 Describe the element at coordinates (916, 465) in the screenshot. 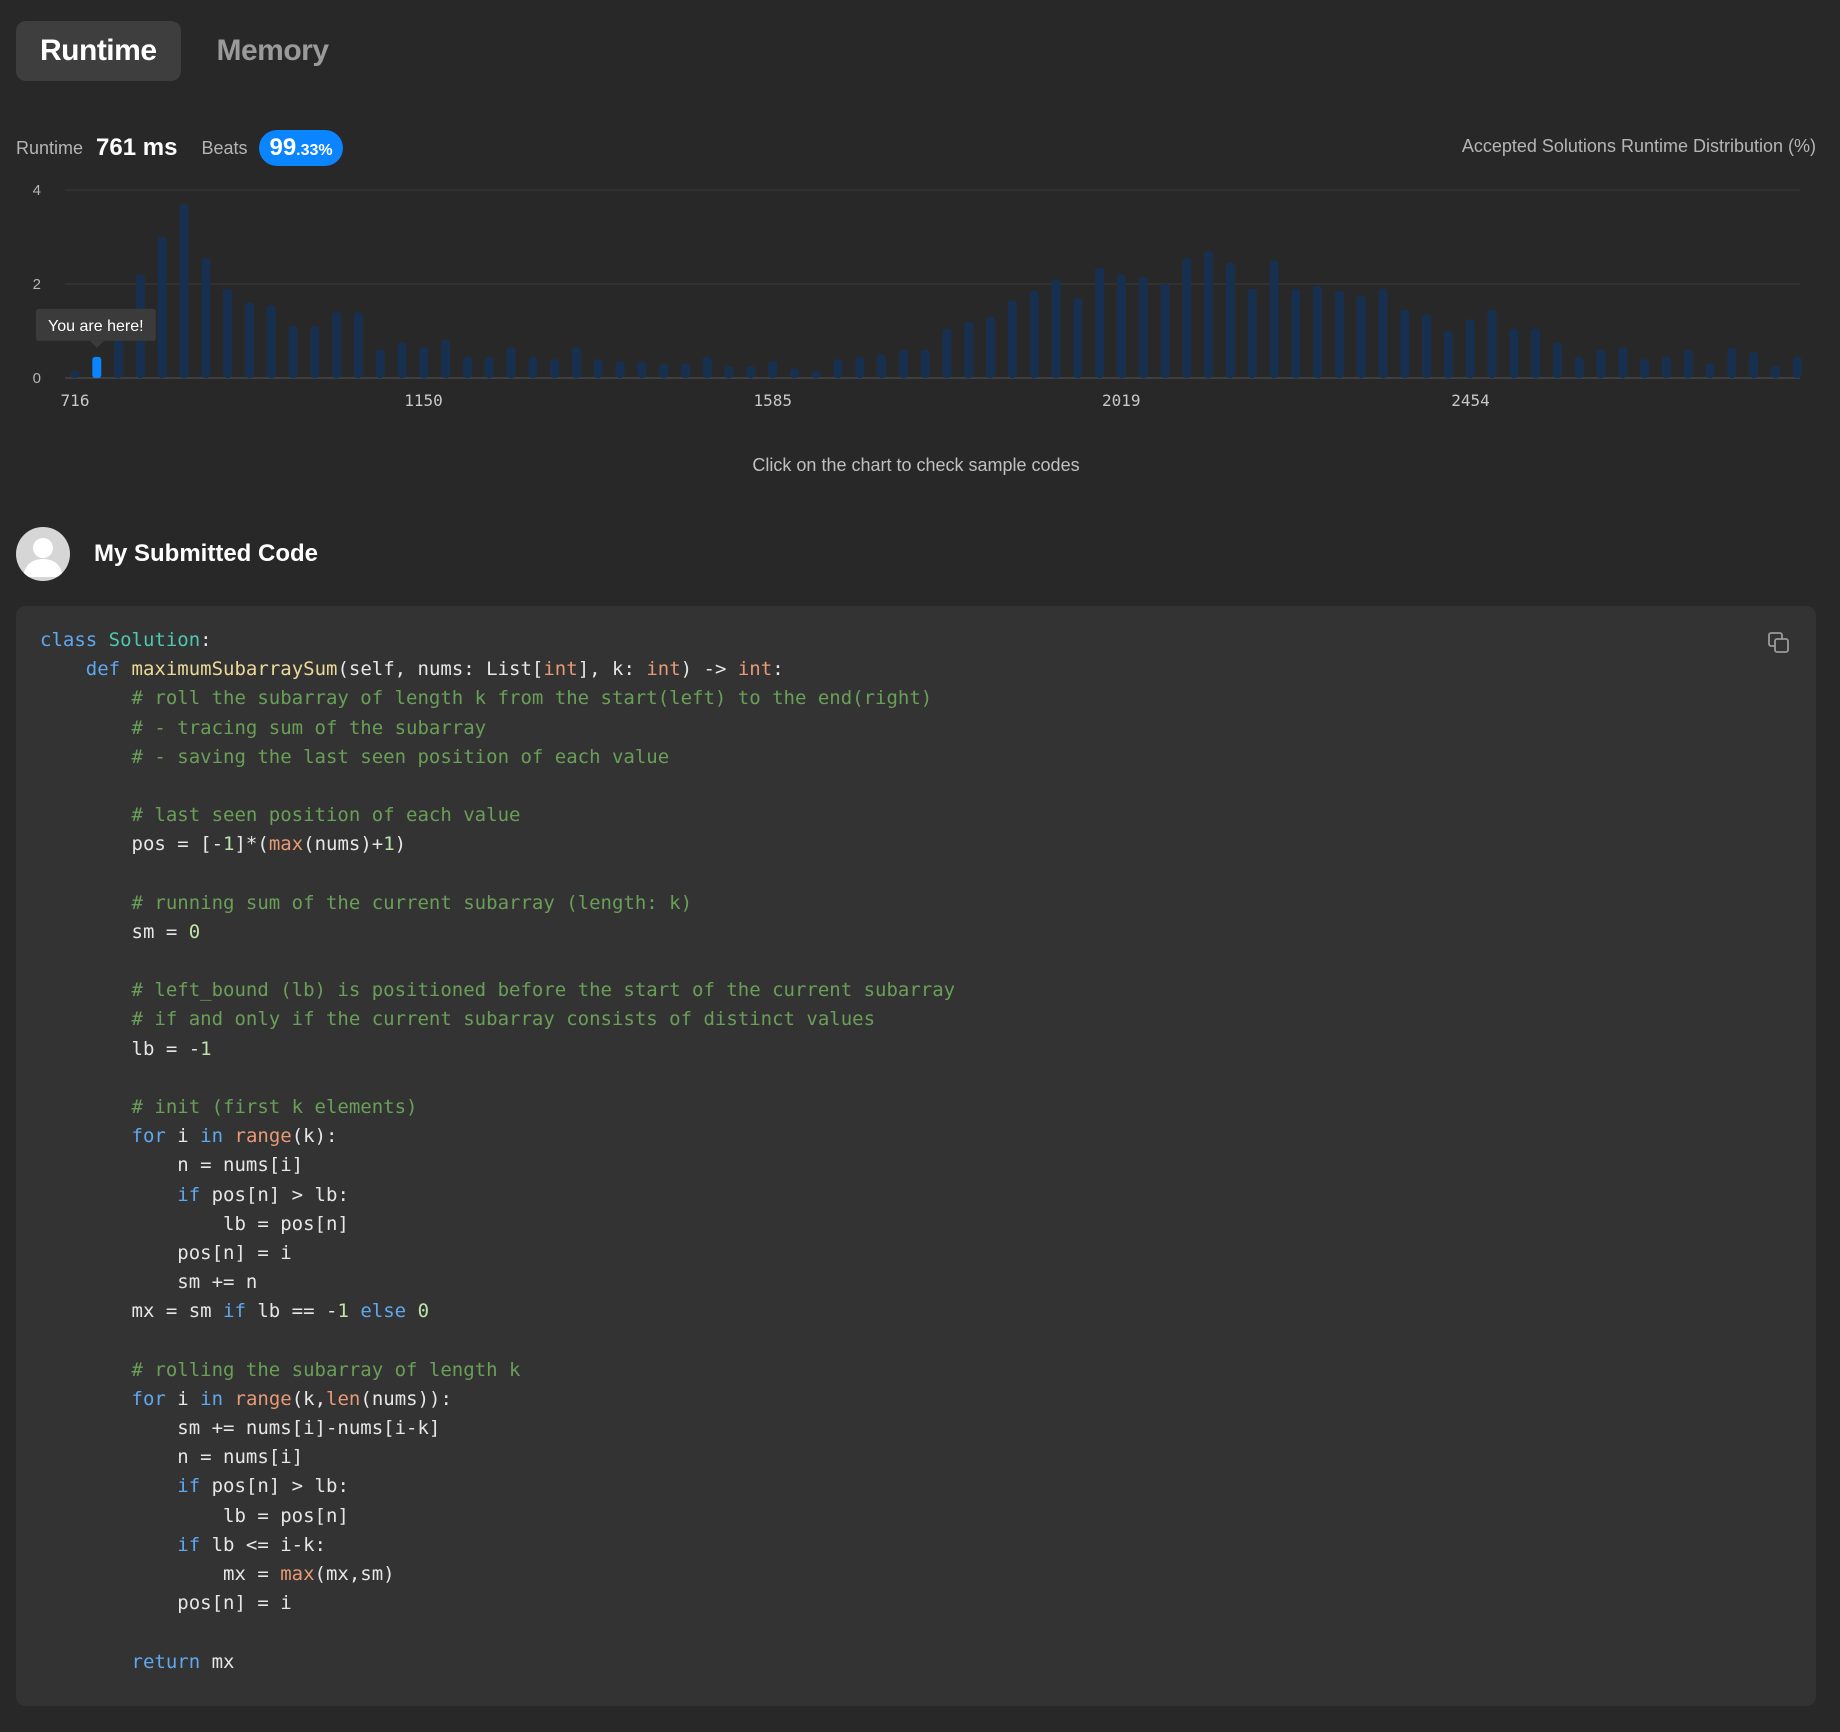

I see `chart-hint: Click on the chart to check sample codes` at that location.